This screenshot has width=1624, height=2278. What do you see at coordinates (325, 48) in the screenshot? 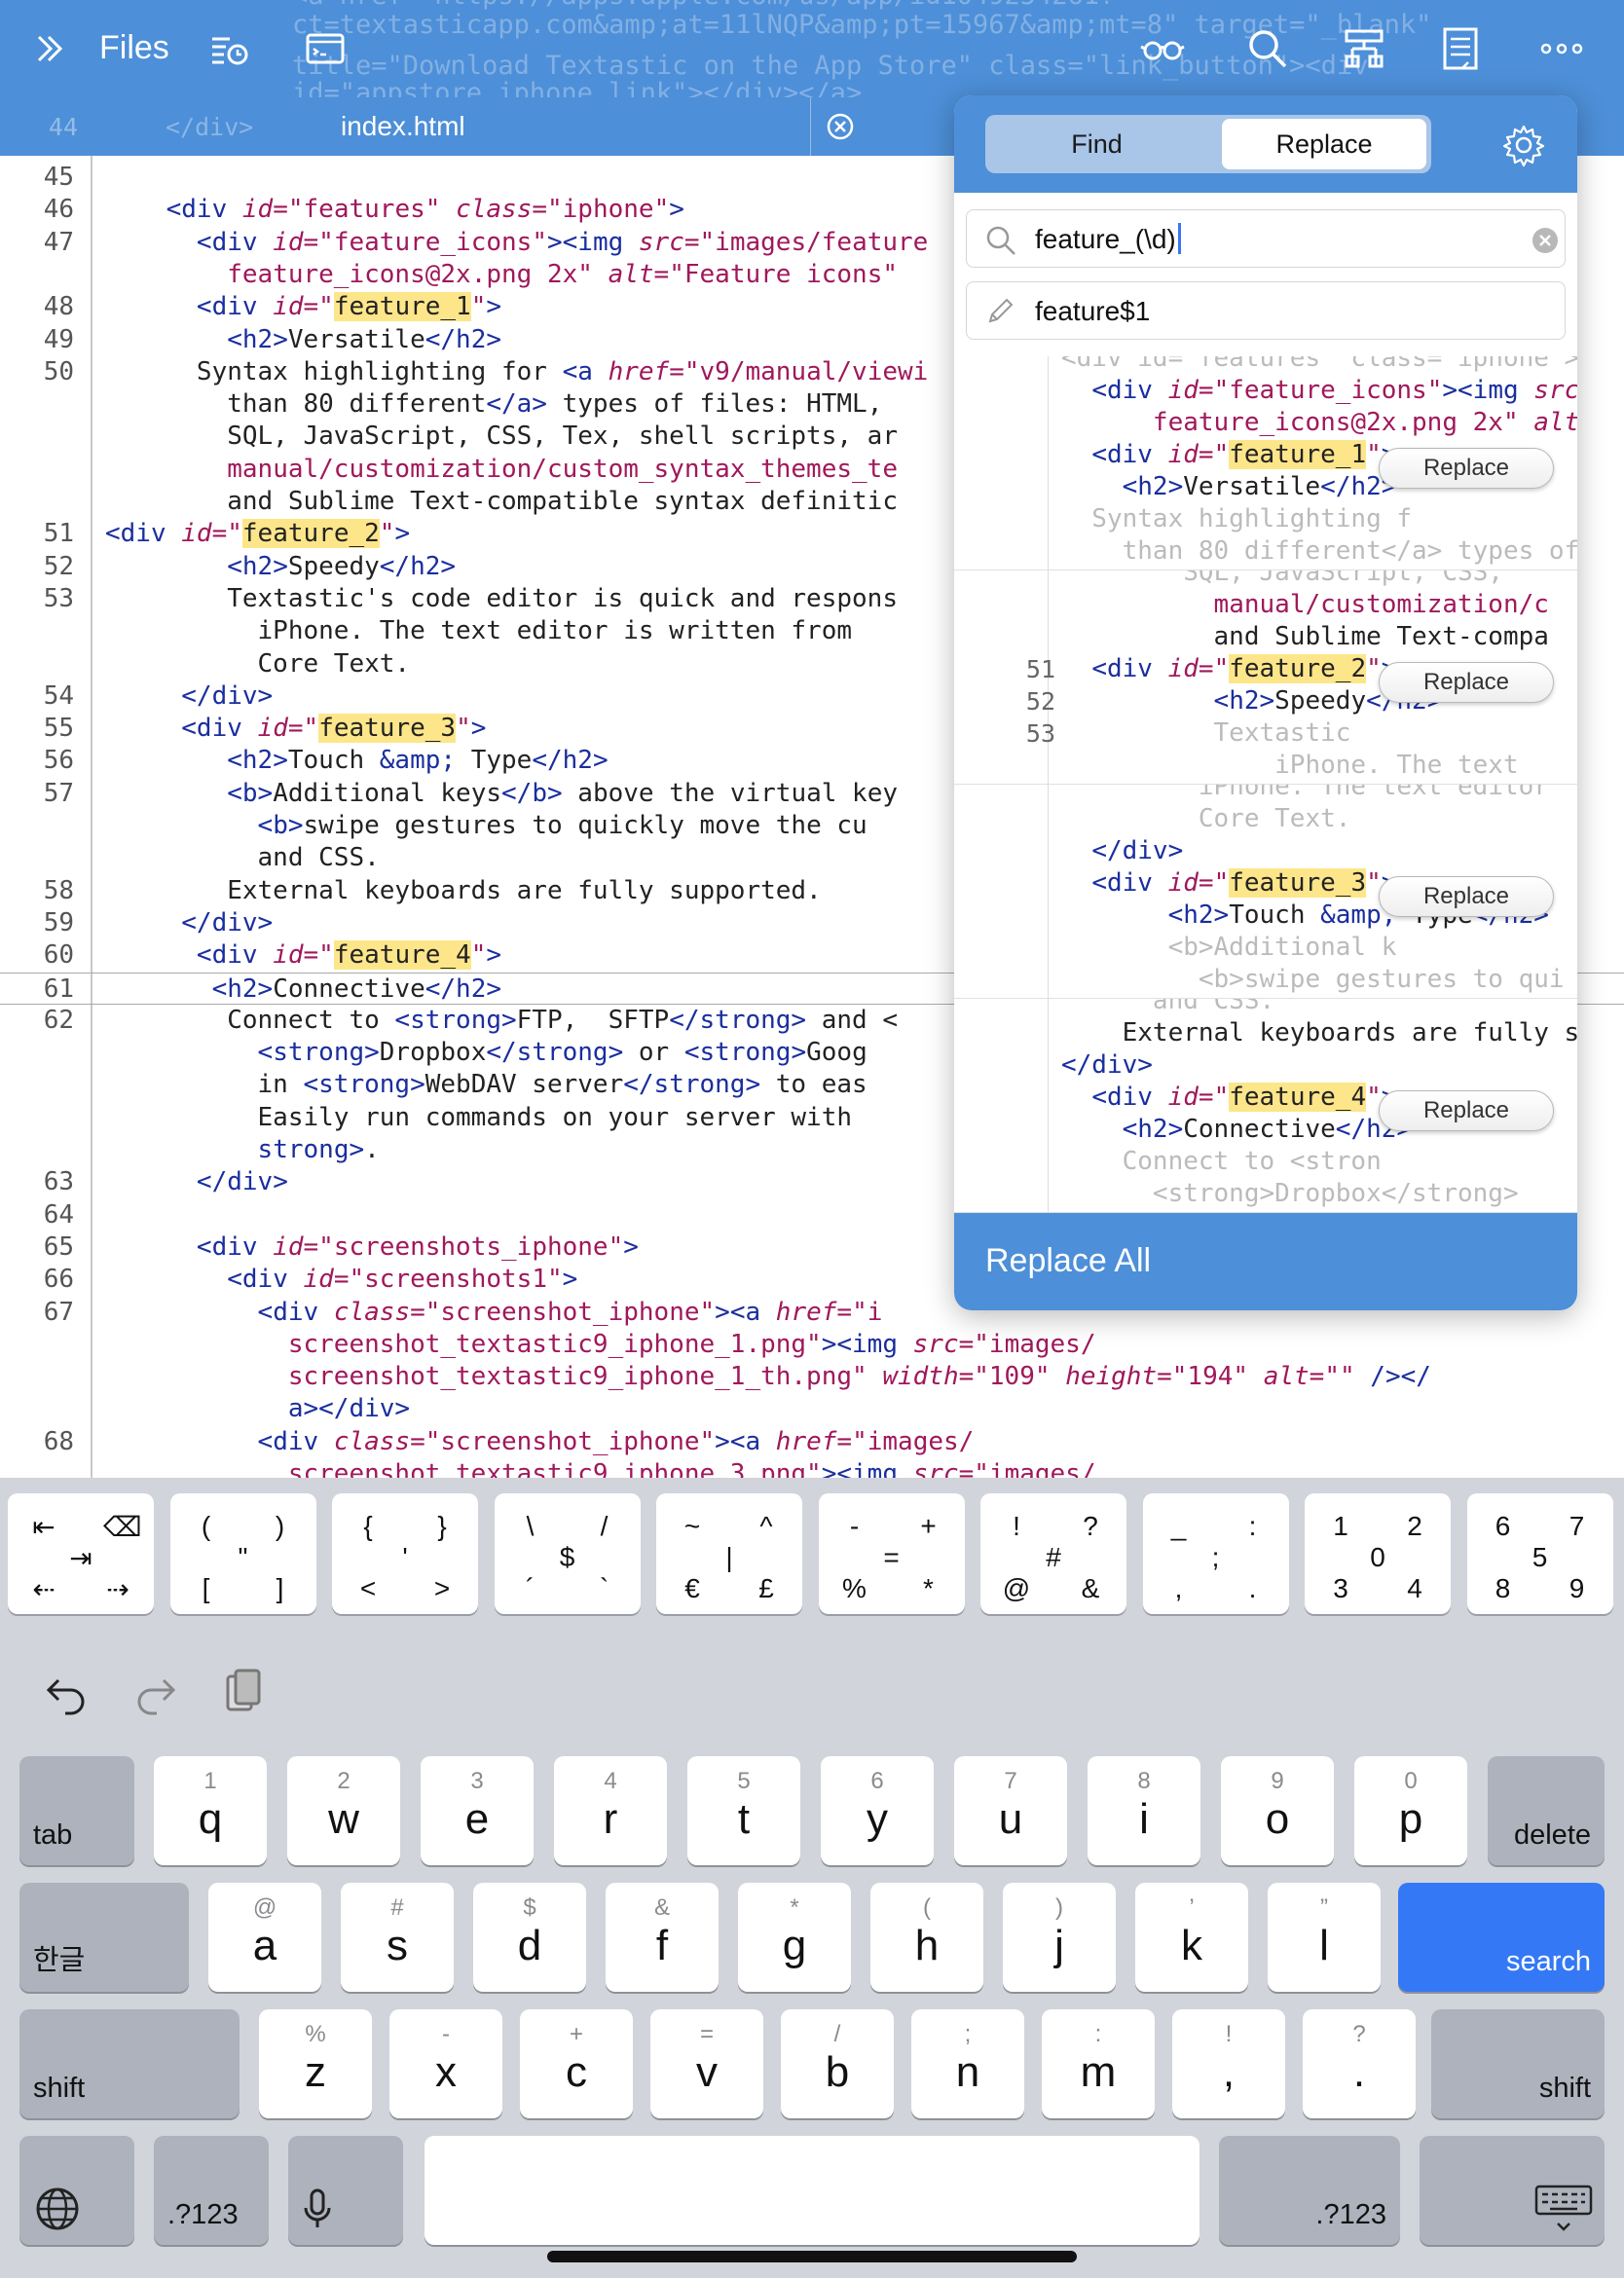
I see `terminal-icon` at bounding box center [325, 48].